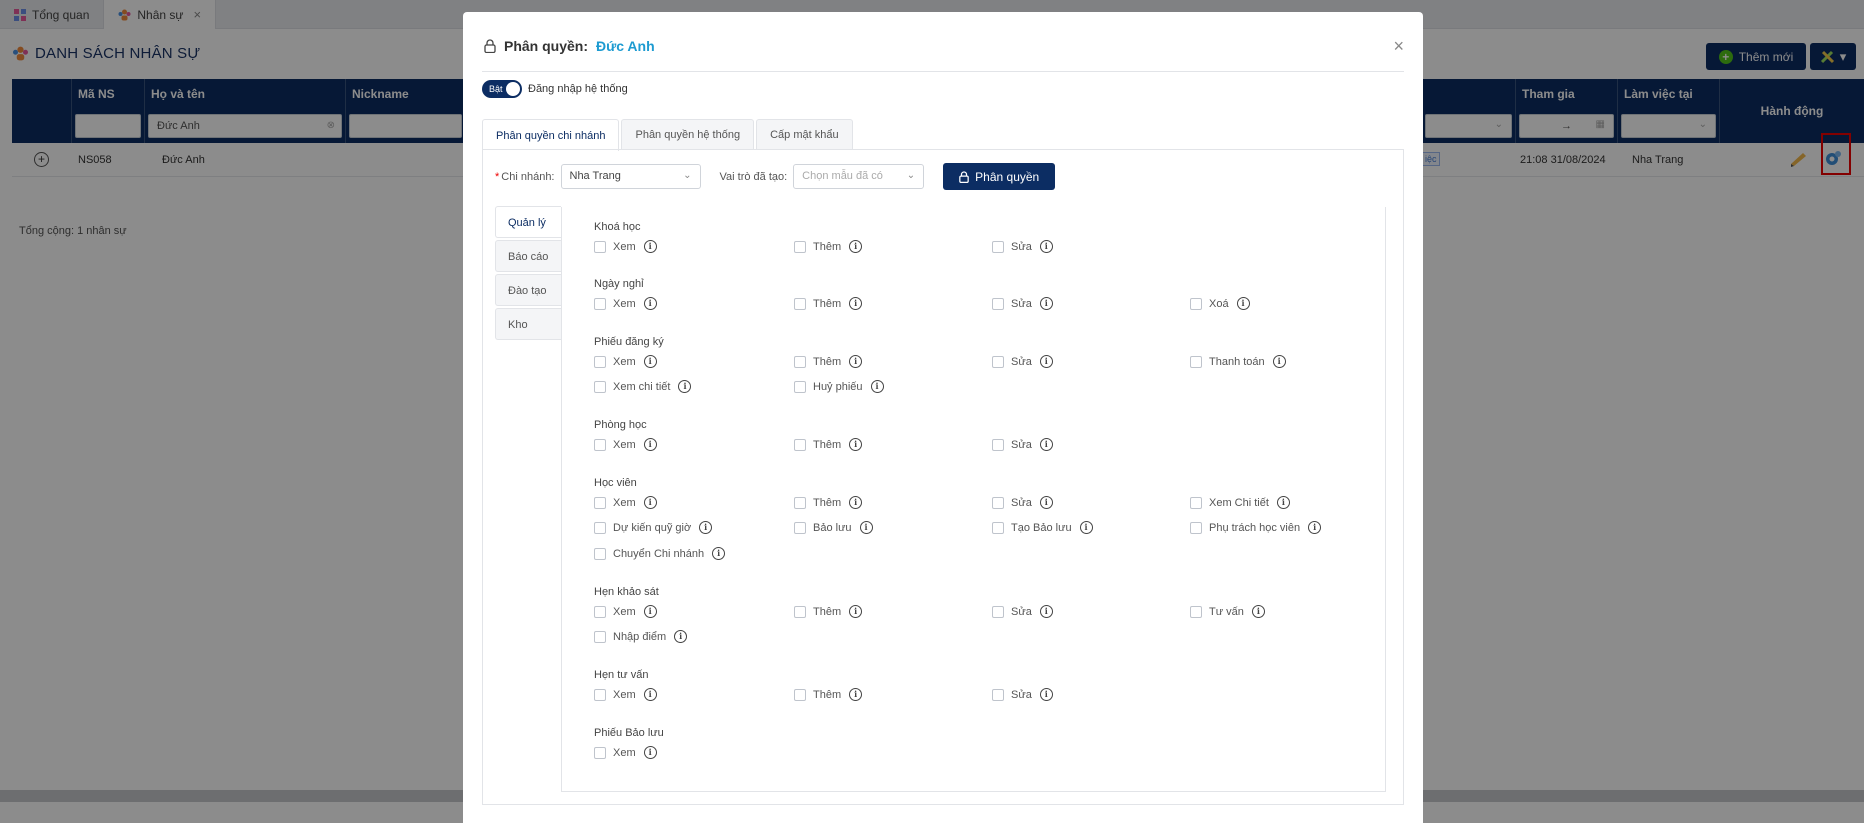 The image size is (1864, 823). I want to click on side-tab-warehouse: Kho, so click(528, 324).